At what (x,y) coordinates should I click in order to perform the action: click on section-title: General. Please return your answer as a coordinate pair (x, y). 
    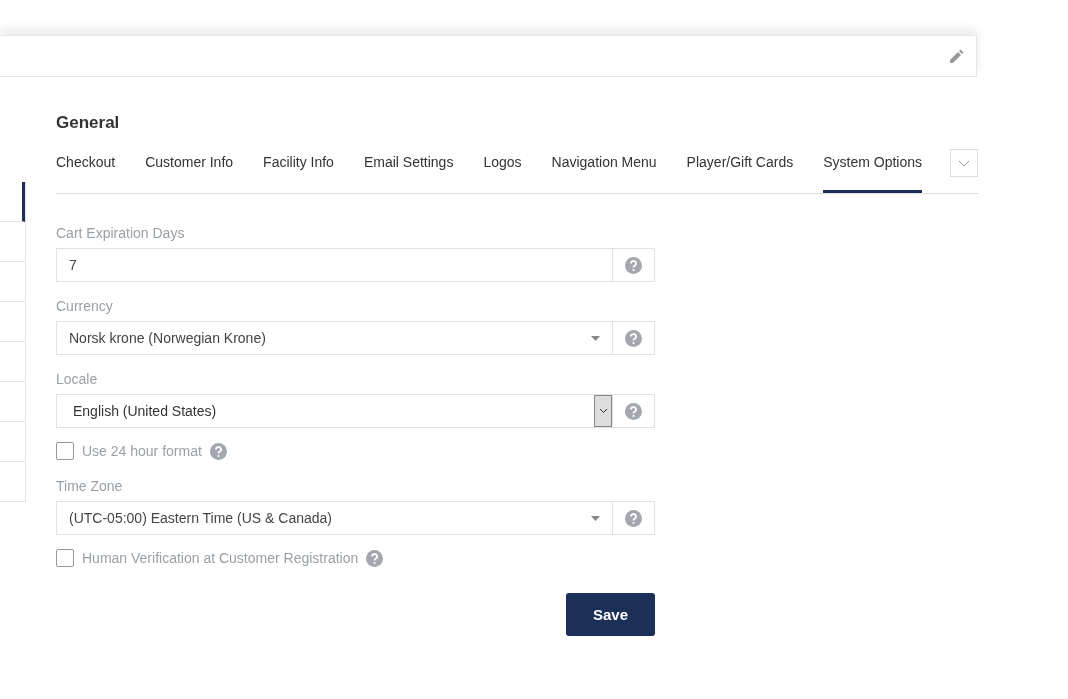
    Looking at the image, I should click on (88, 123).